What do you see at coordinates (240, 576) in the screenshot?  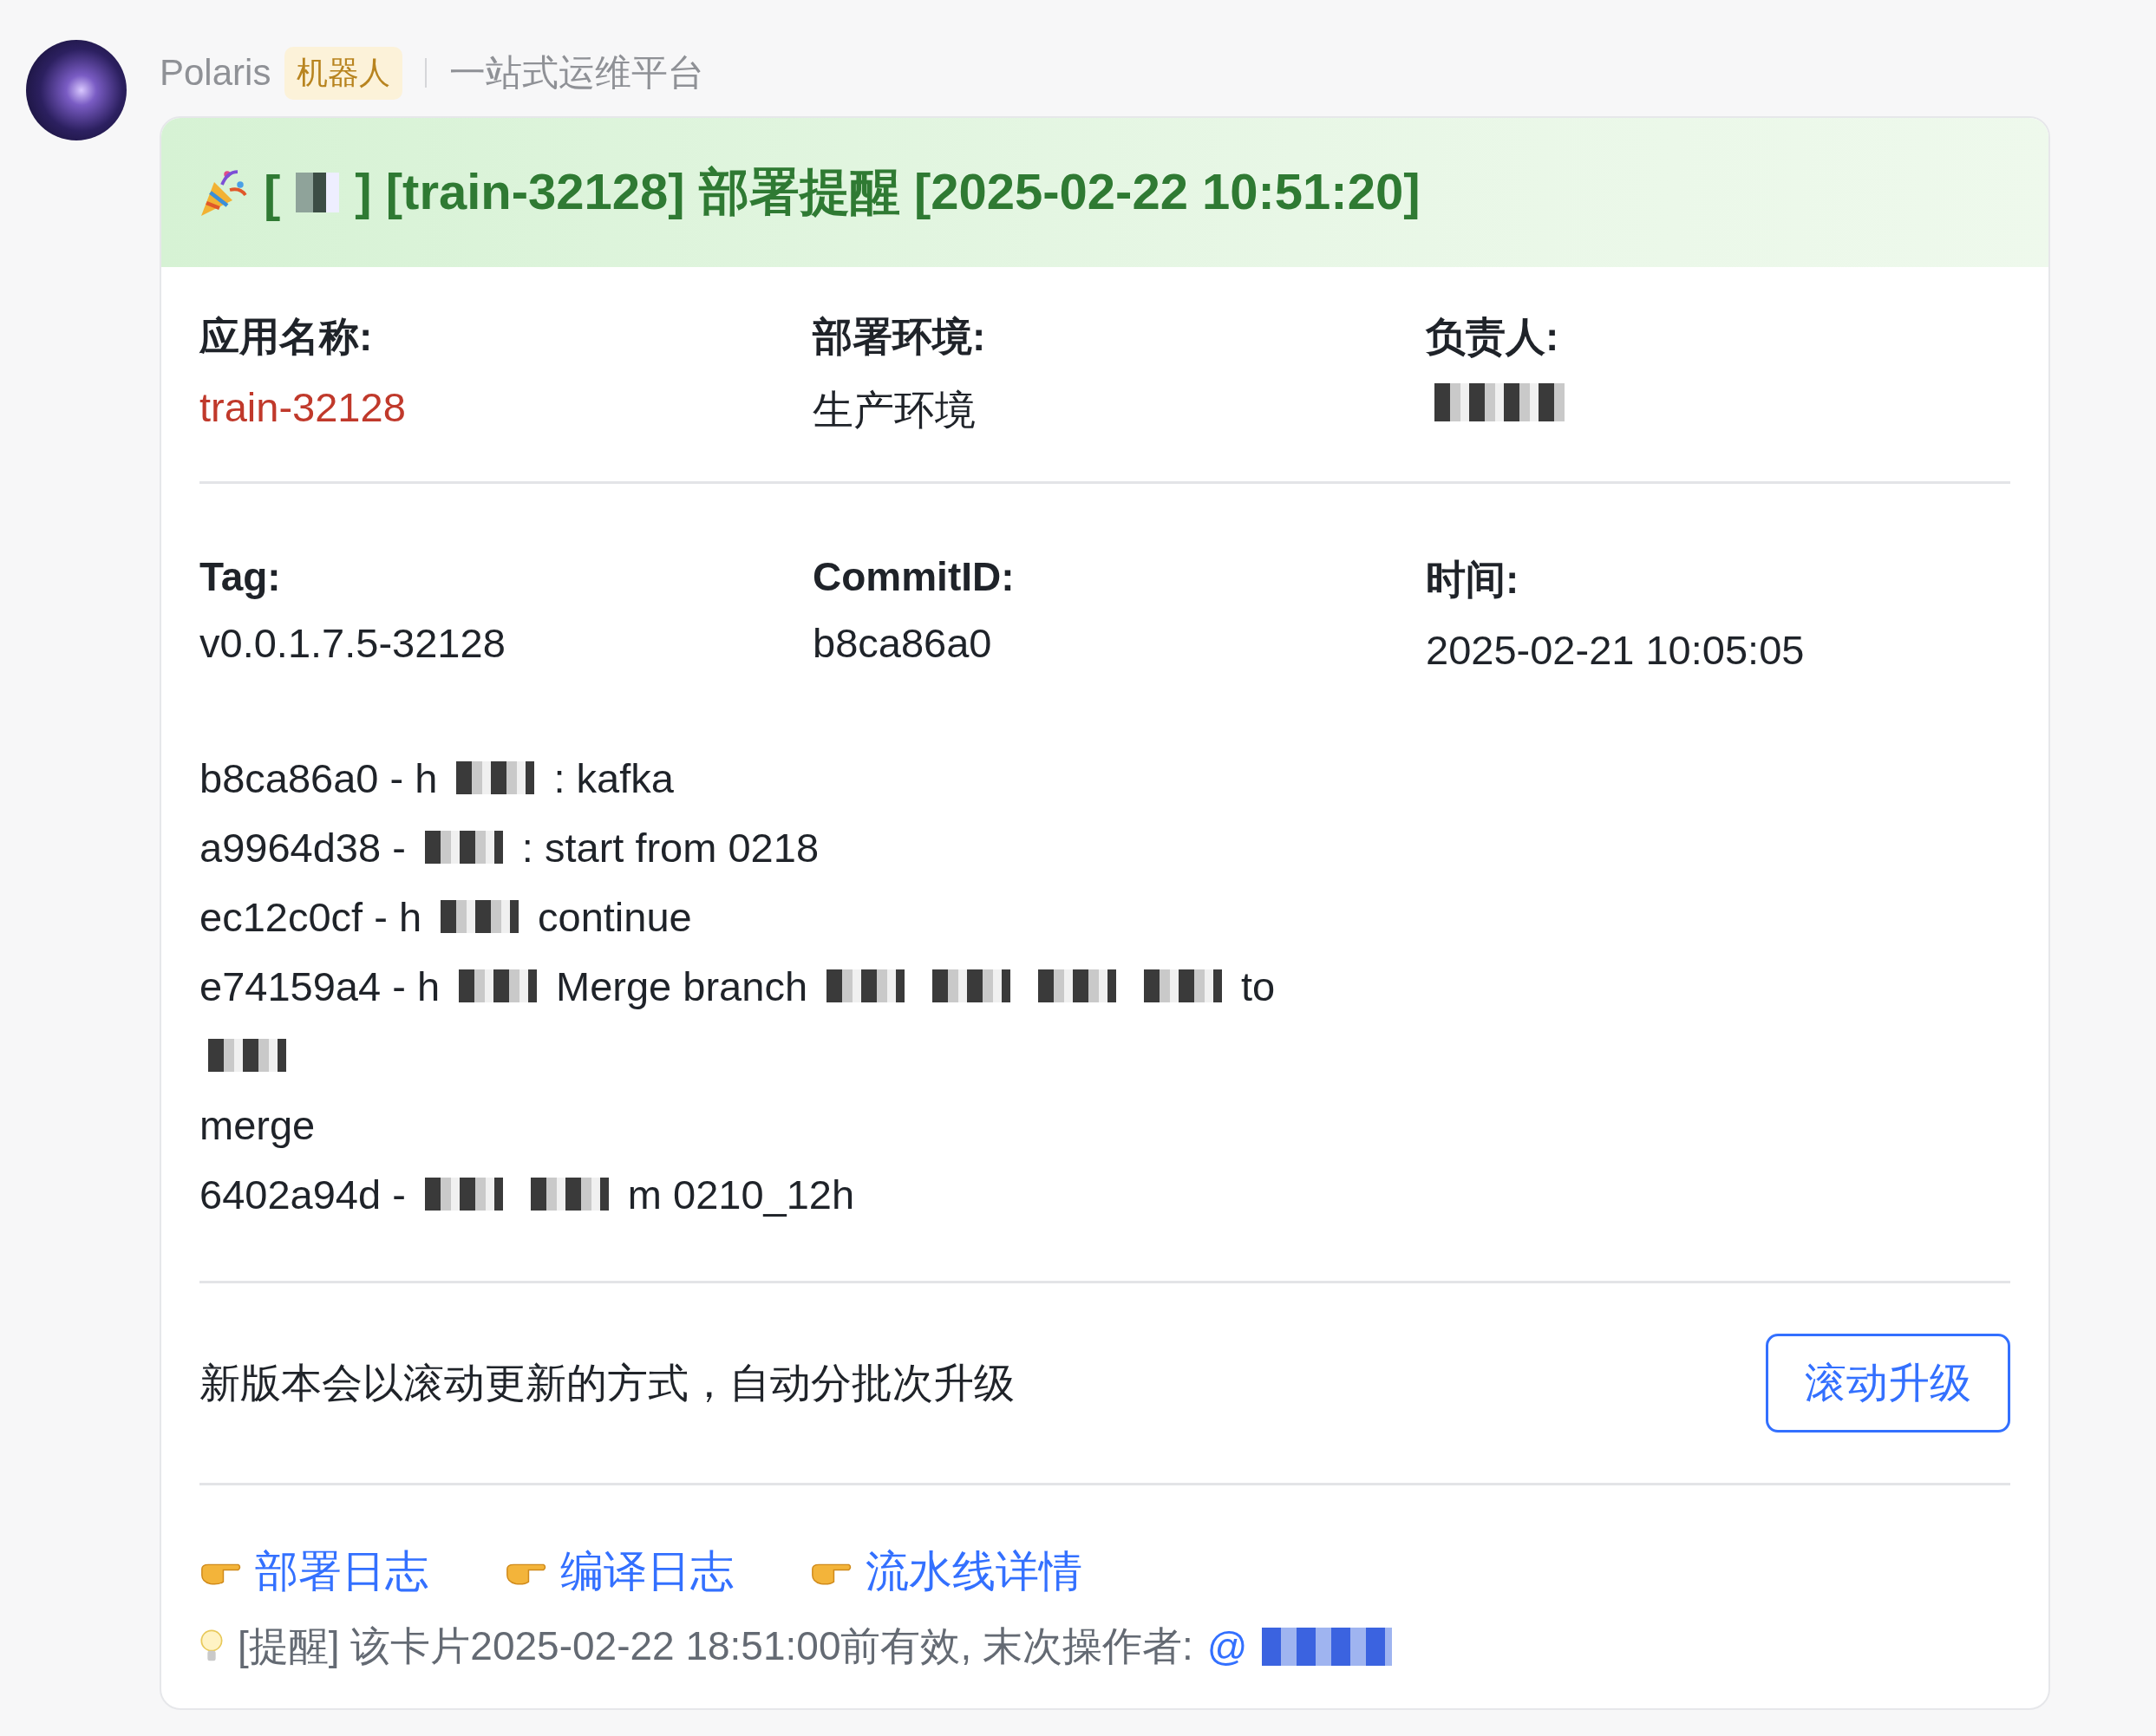 I see `field-label: Tag:` at bounding box center [240, 576].